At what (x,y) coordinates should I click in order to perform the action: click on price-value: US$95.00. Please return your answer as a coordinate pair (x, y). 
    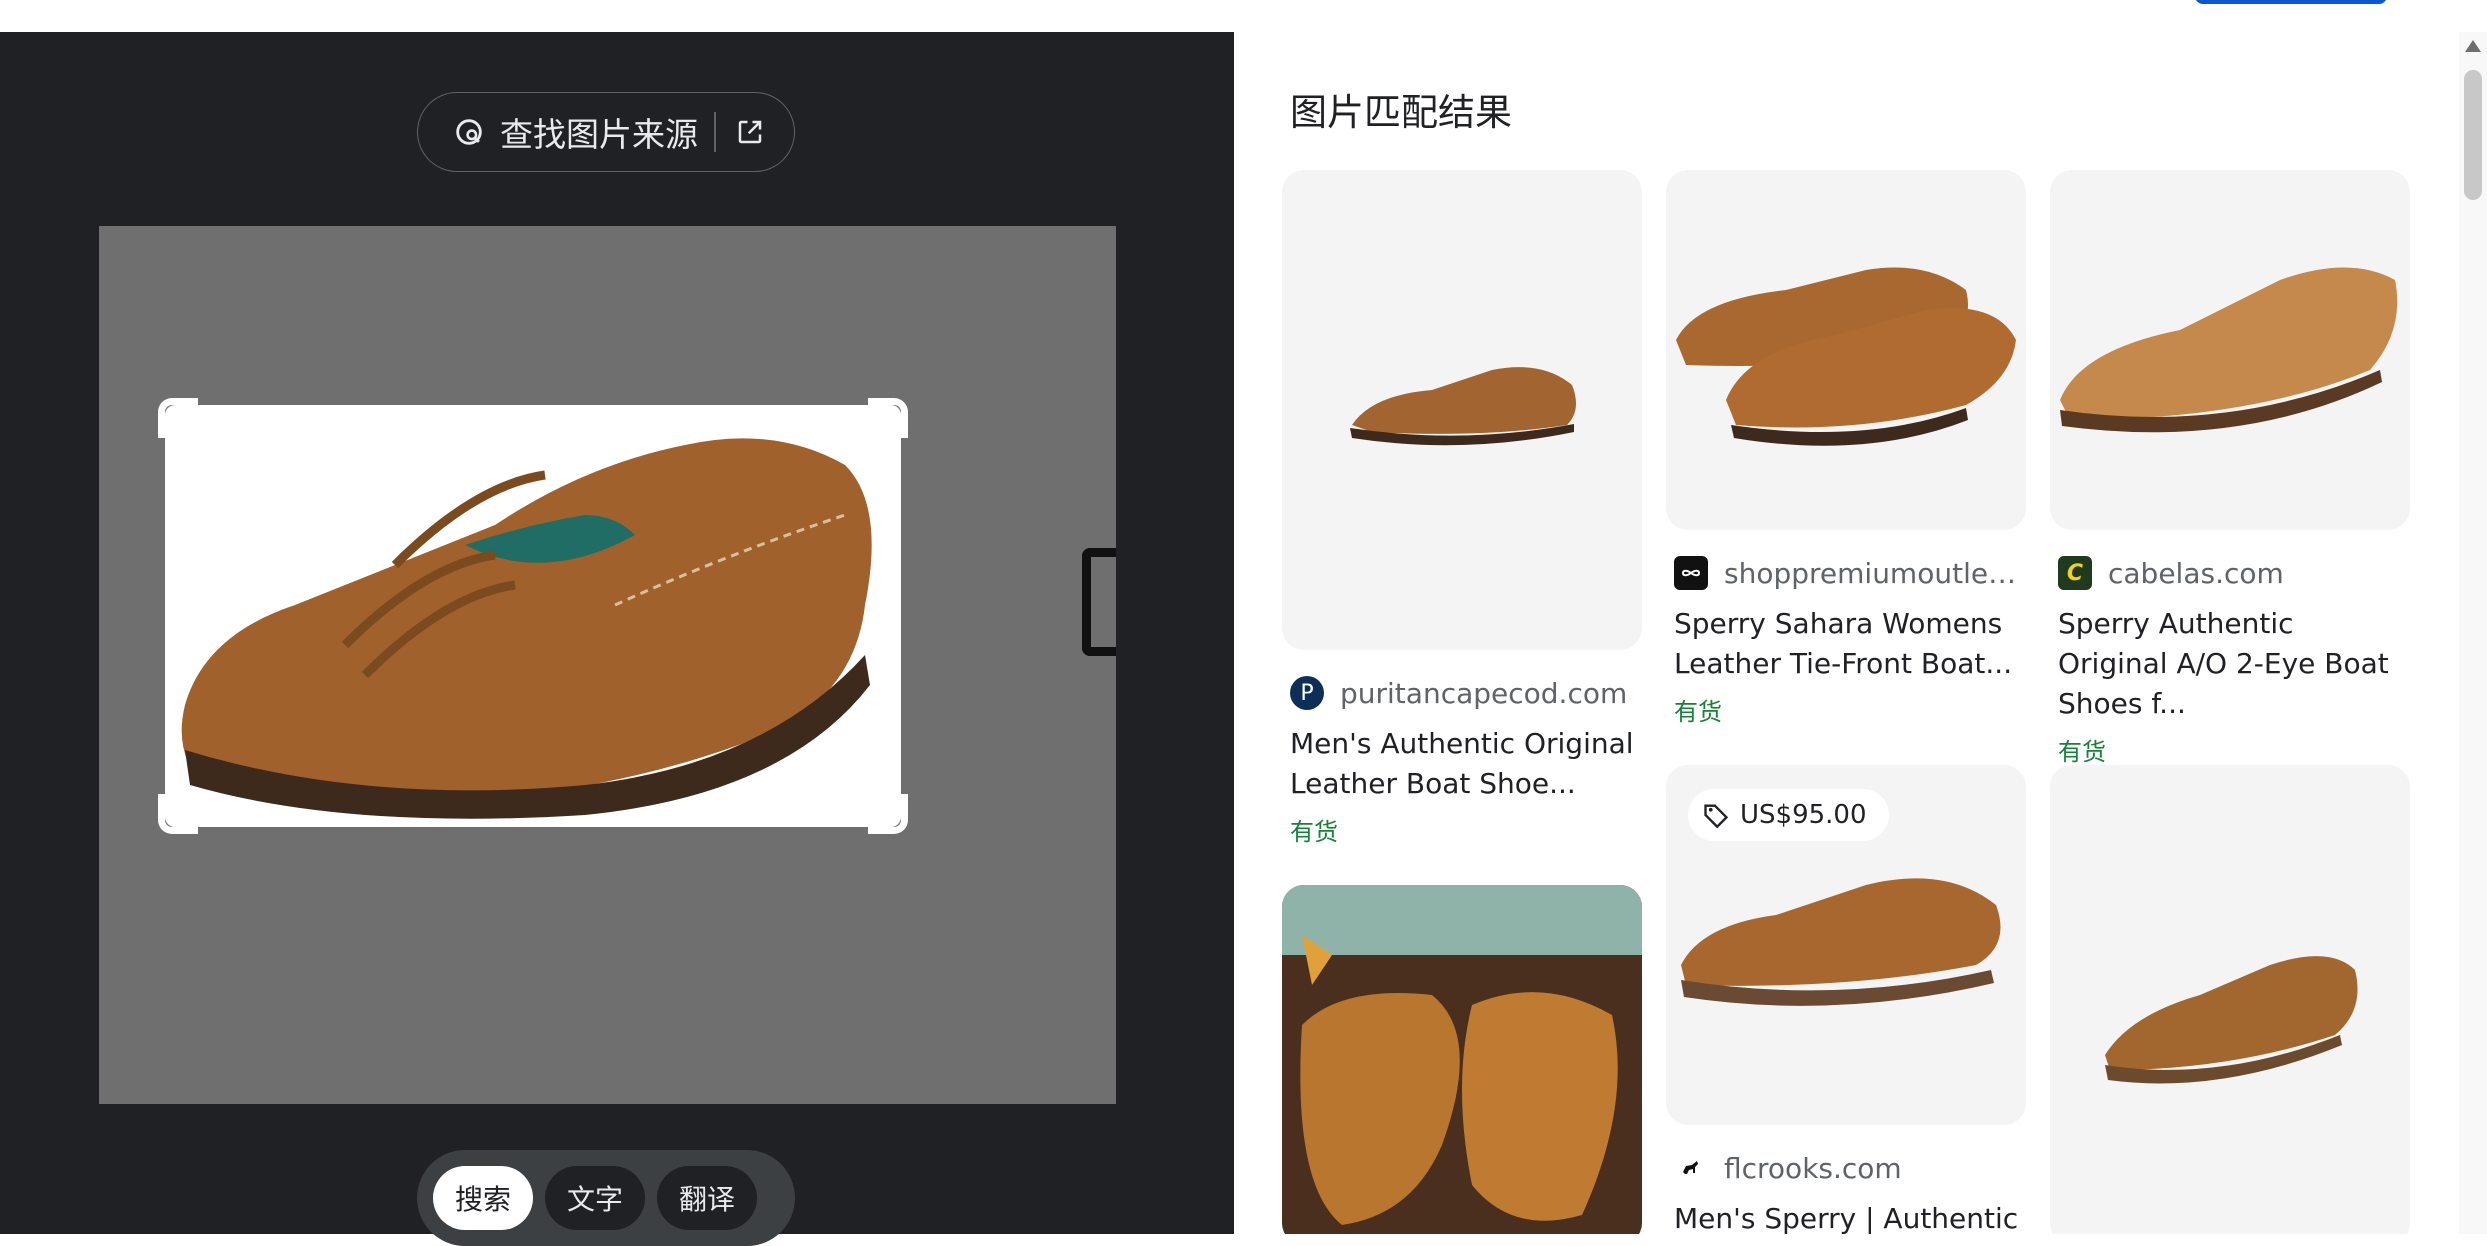
    Looking at the image, I should click on (1803, 815).